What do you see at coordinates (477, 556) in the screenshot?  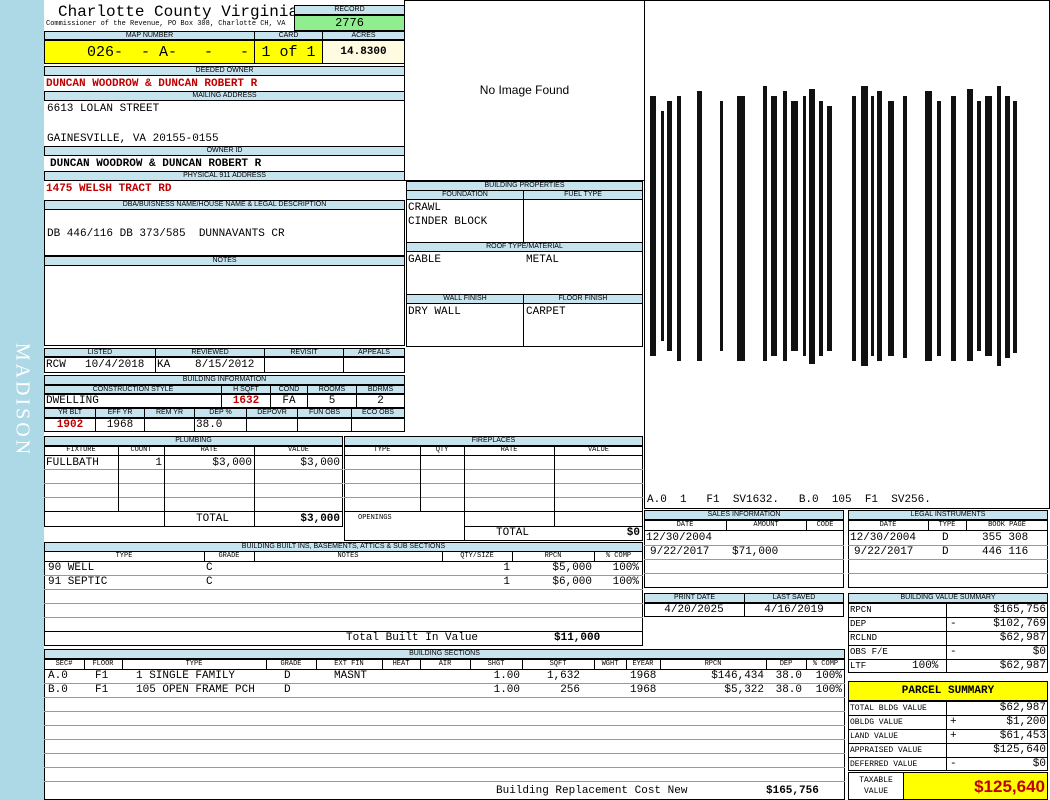 I see `built-ins-col-qty: QTY/SIZE` at bounding box center [477, 556].